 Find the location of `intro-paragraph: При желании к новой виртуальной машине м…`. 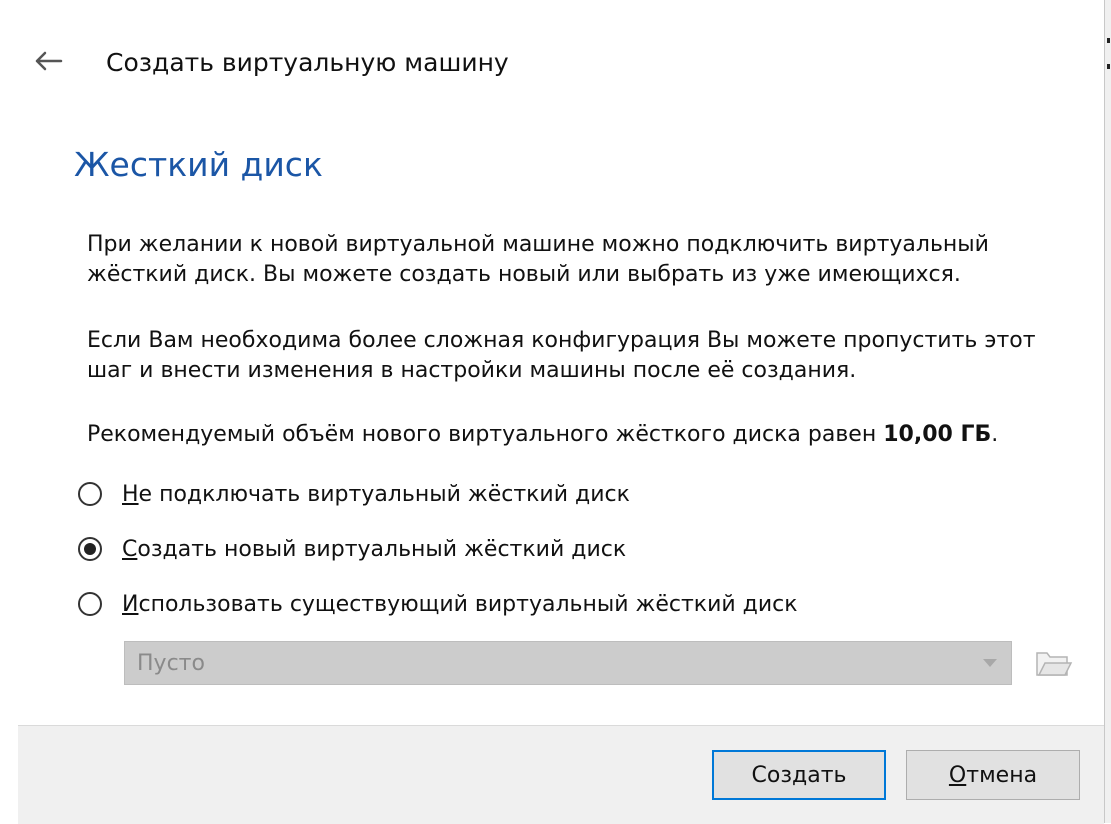

intro-paragraph: При желании к новой виртуальной машине м… is located at coordinates (587, 260).